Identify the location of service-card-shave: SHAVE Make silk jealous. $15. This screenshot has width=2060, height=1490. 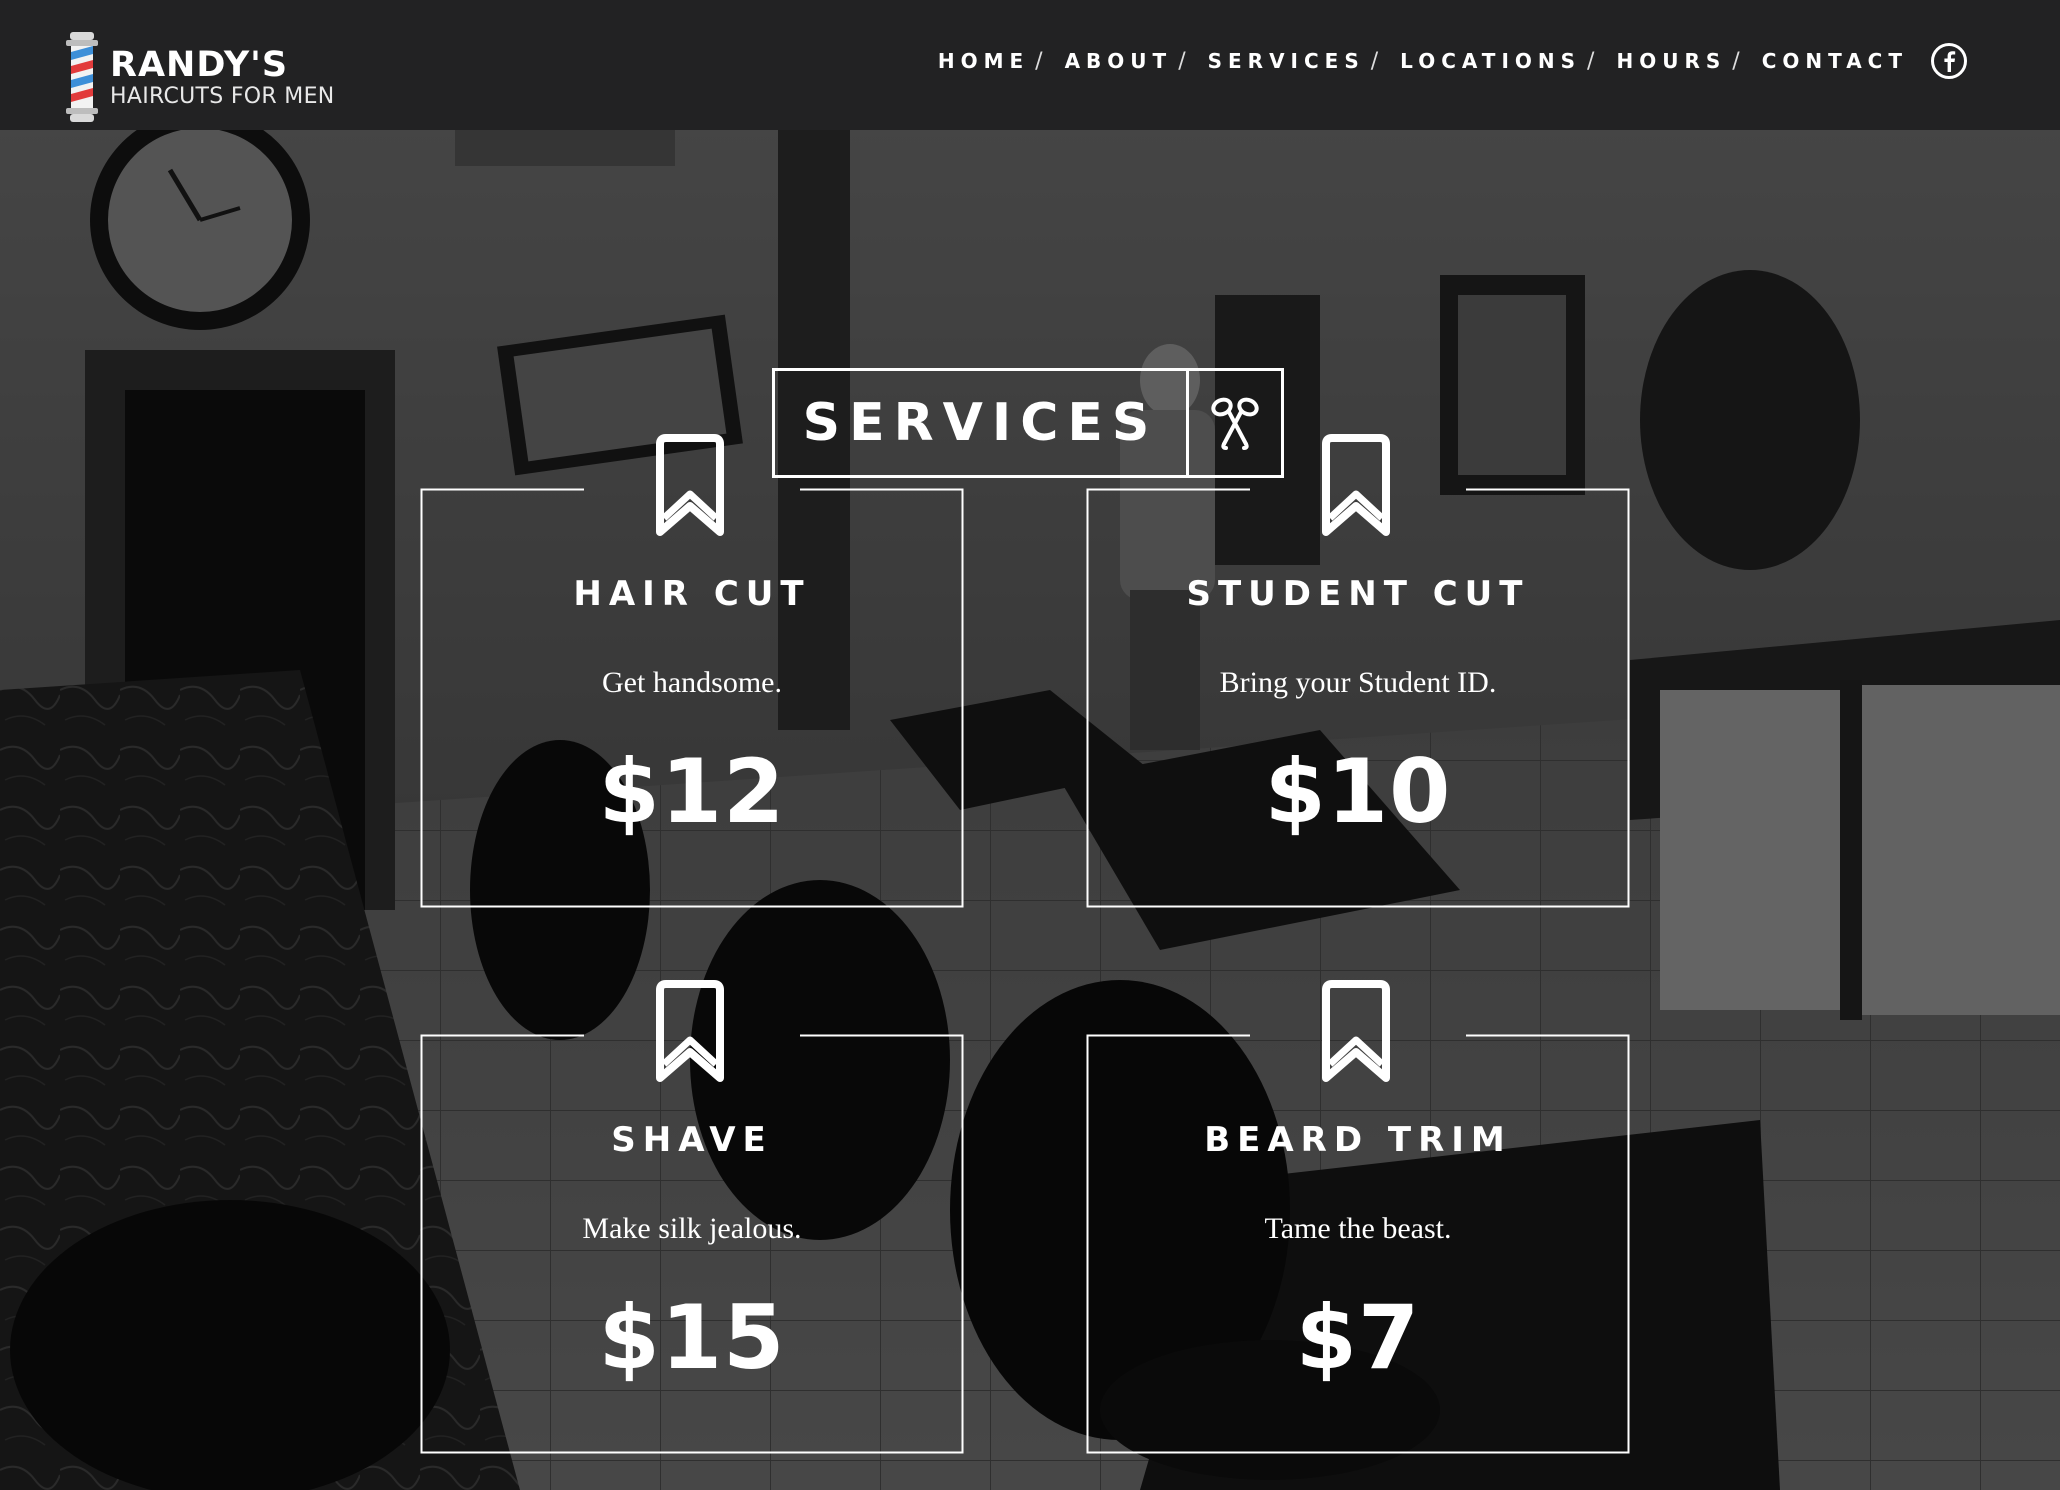
(692, 1217).